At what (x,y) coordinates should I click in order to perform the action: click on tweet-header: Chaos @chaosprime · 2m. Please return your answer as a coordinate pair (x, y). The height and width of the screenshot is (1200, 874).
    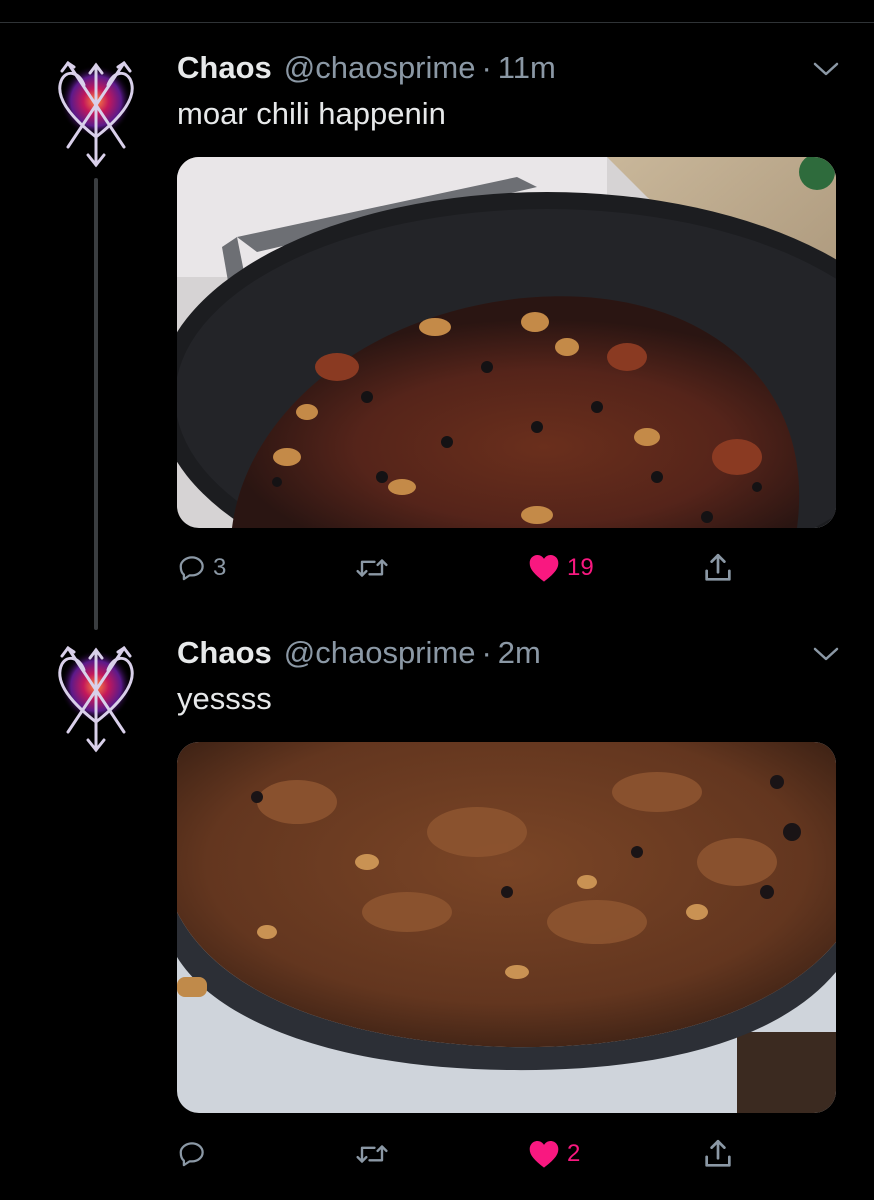
    Looking at the image, I should click on (359, 655).